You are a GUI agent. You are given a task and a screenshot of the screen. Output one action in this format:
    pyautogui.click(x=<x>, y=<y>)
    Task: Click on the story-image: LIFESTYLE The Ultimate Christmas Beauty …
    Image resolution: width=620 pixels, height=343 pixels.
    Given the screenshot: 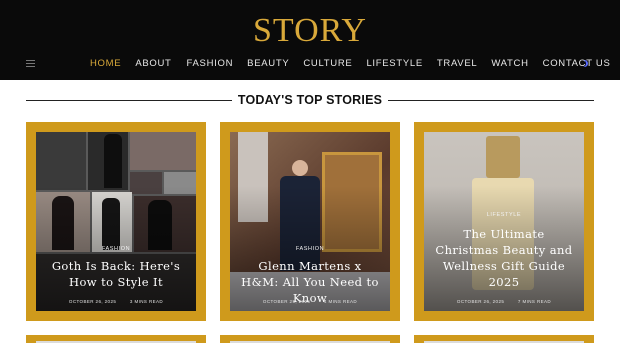 What is the action you would take?
    pyautogui.click(x=504, y=221)
    